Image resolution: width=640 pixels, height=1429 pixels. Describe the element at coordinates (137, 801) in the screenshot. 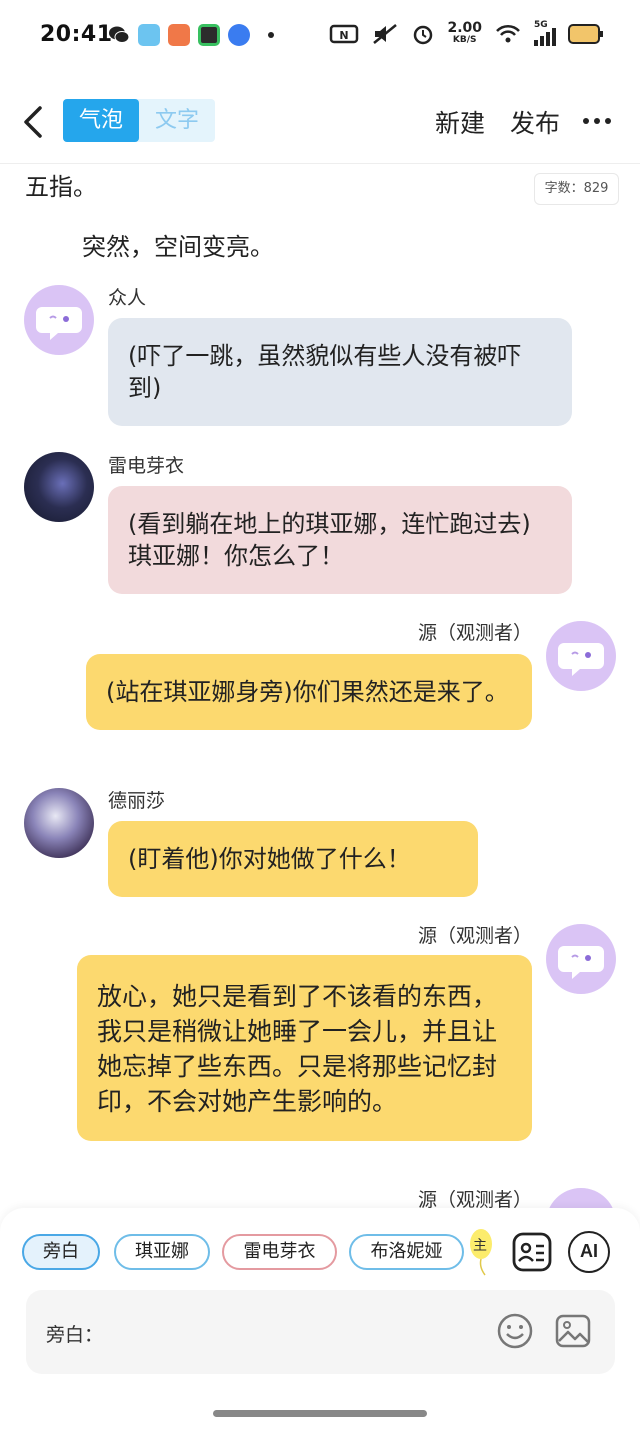

I see `speaker-name: 德丽莎` at that location.